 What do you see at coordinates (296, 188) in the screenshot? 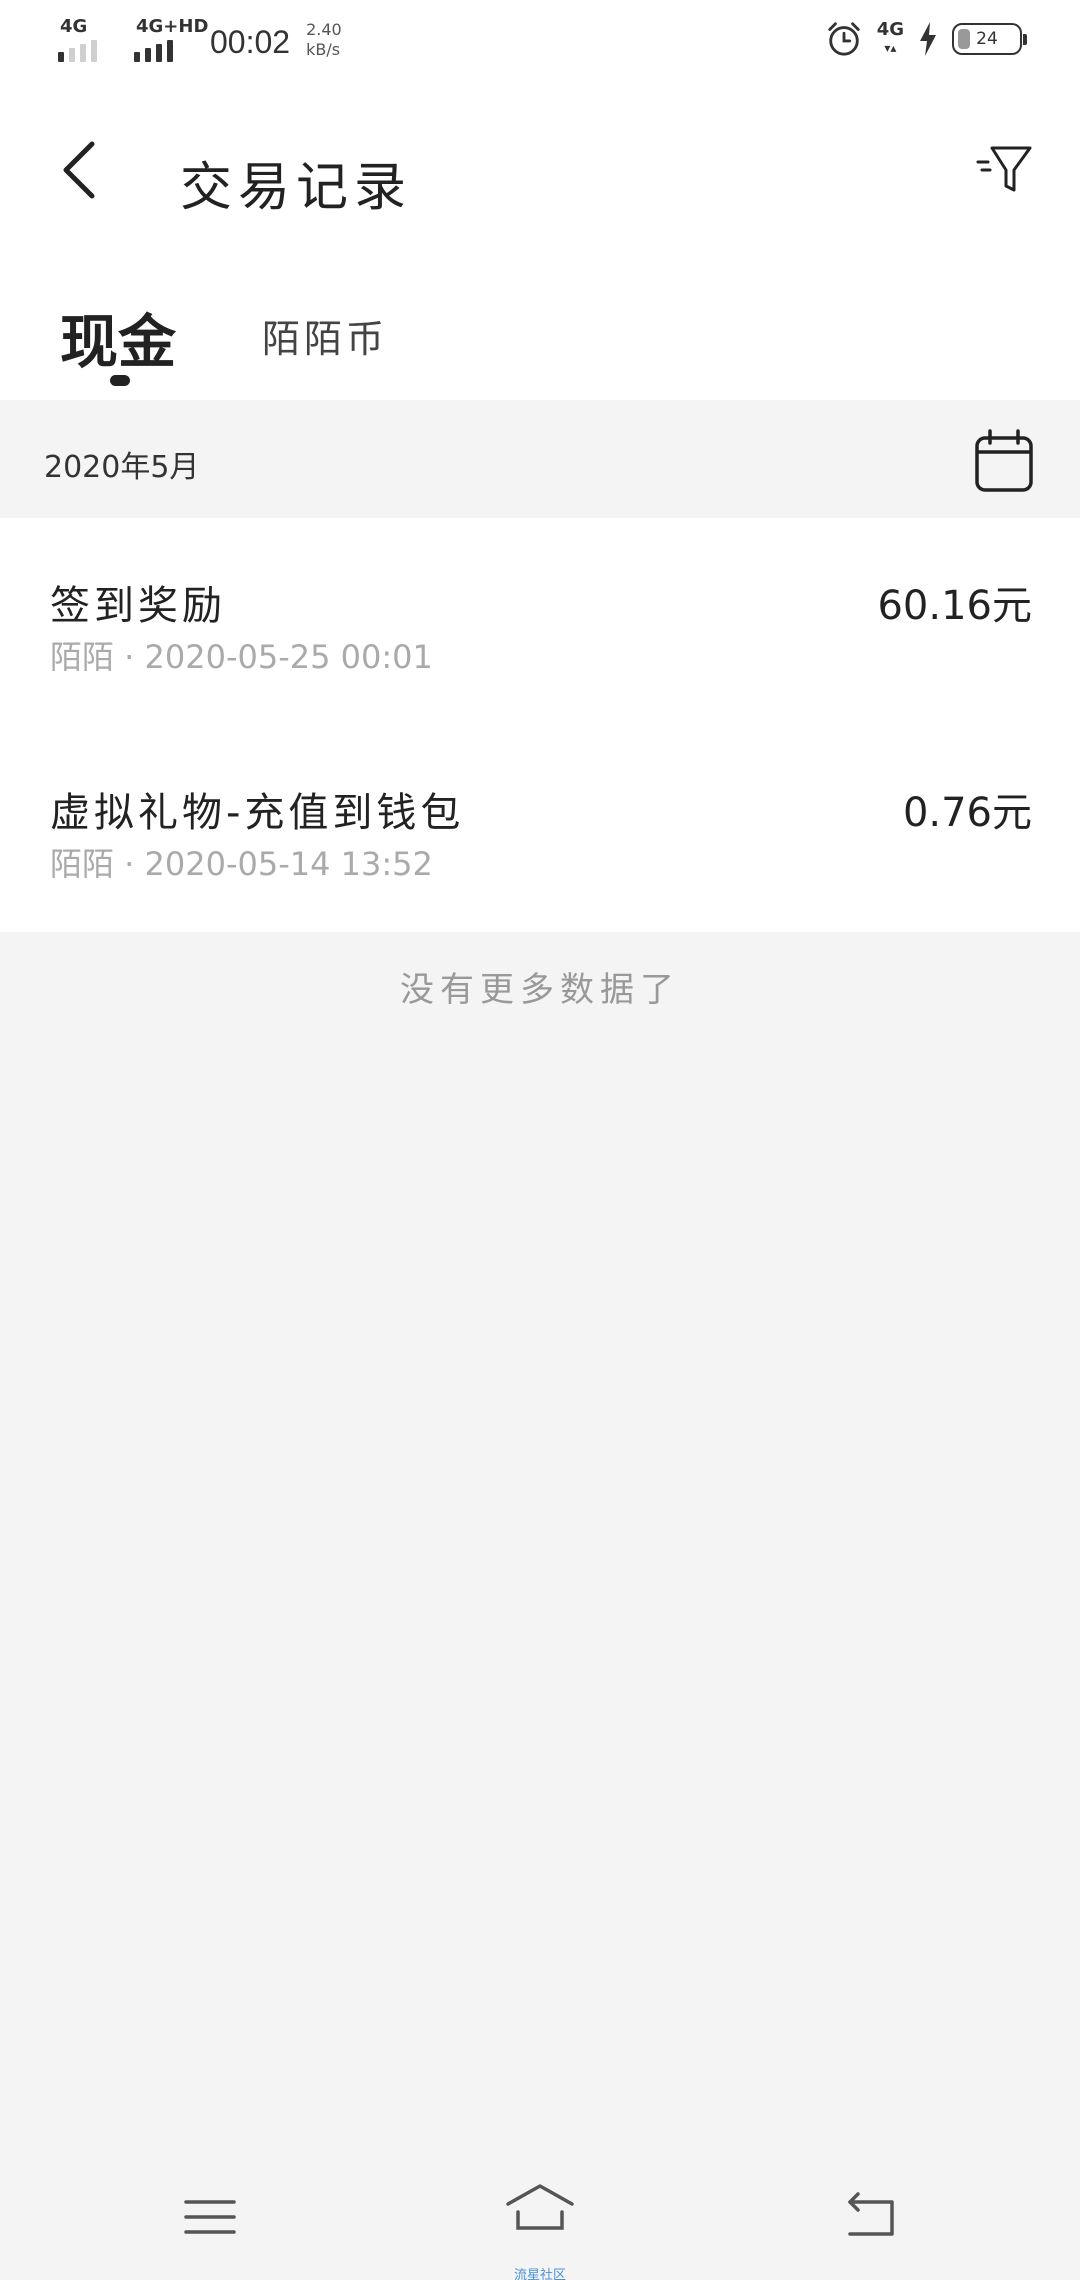
I see `page-title: 交易记录` at bounding box center [296, 188].